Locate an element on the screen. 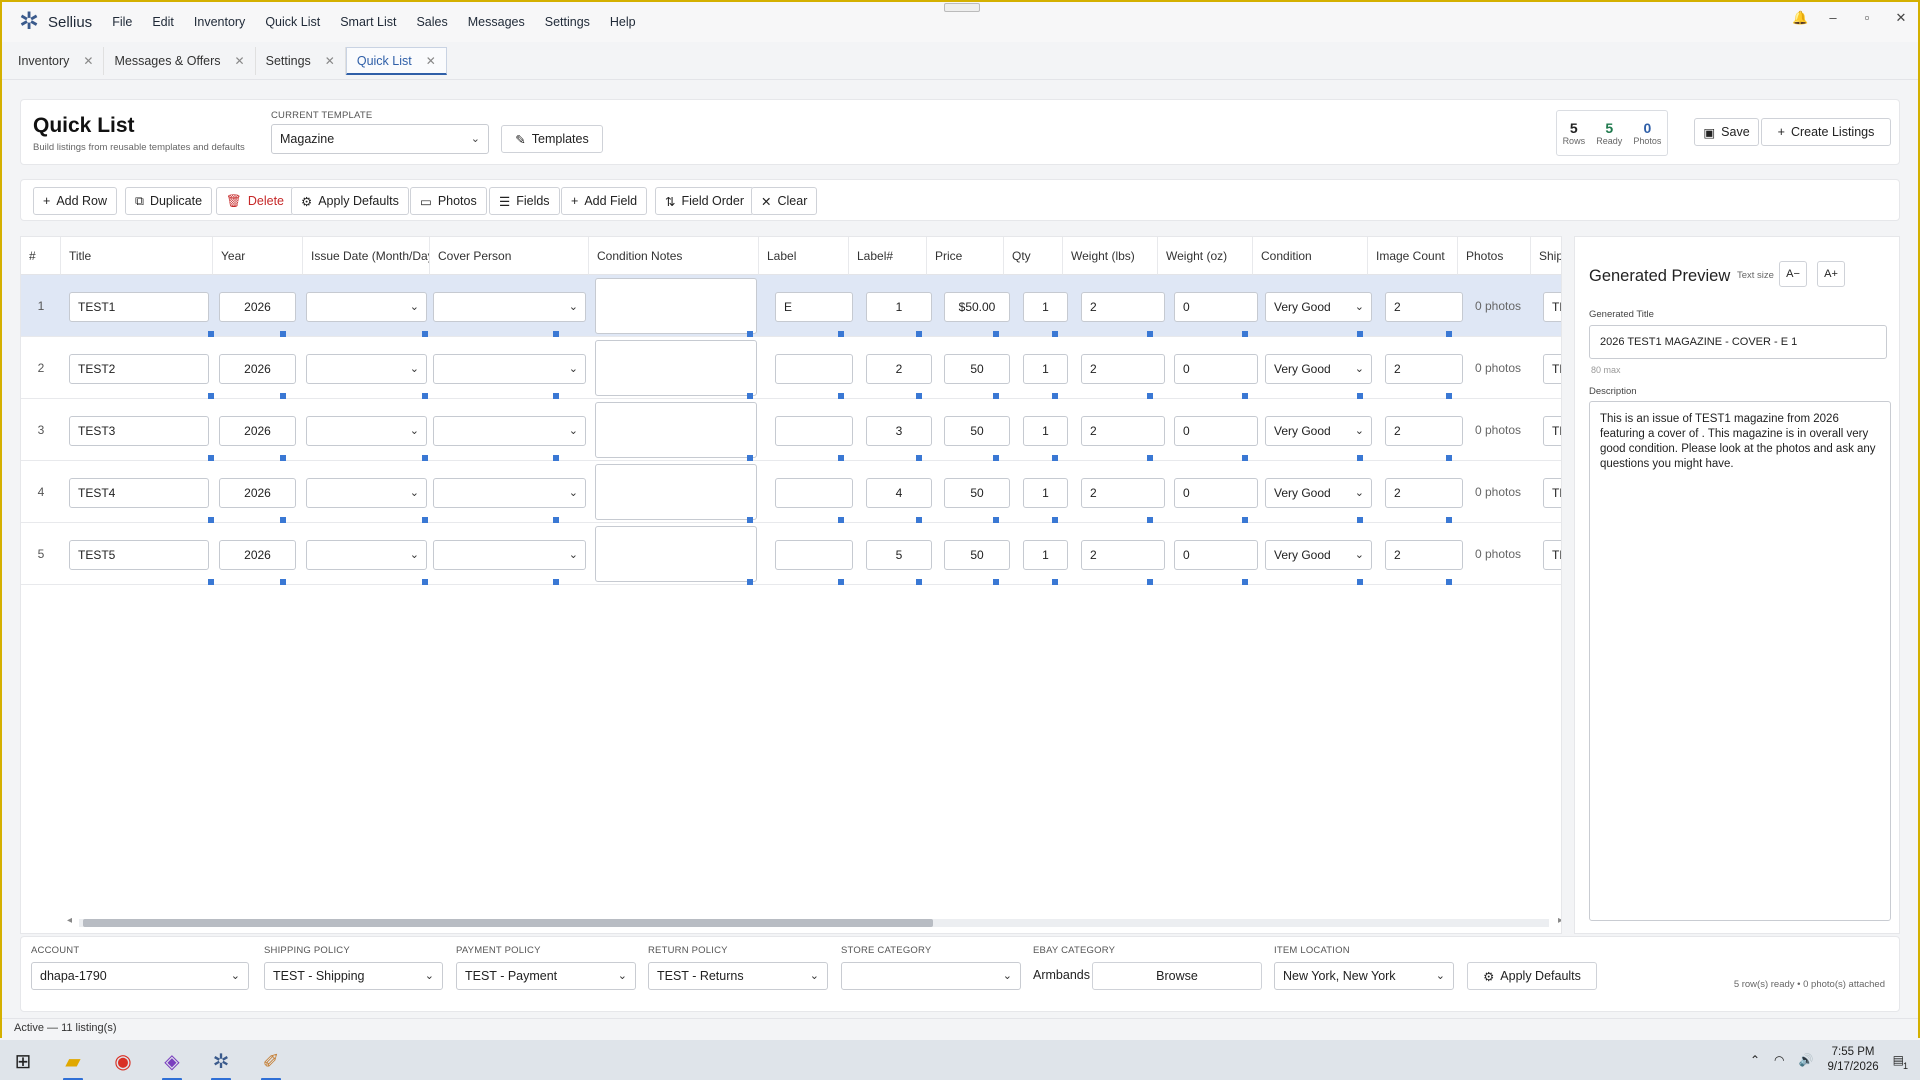 Image resolution: width=1920 pixels, height=1080 pixels. label-number-input: 1 is located at coordinates (899, 307).